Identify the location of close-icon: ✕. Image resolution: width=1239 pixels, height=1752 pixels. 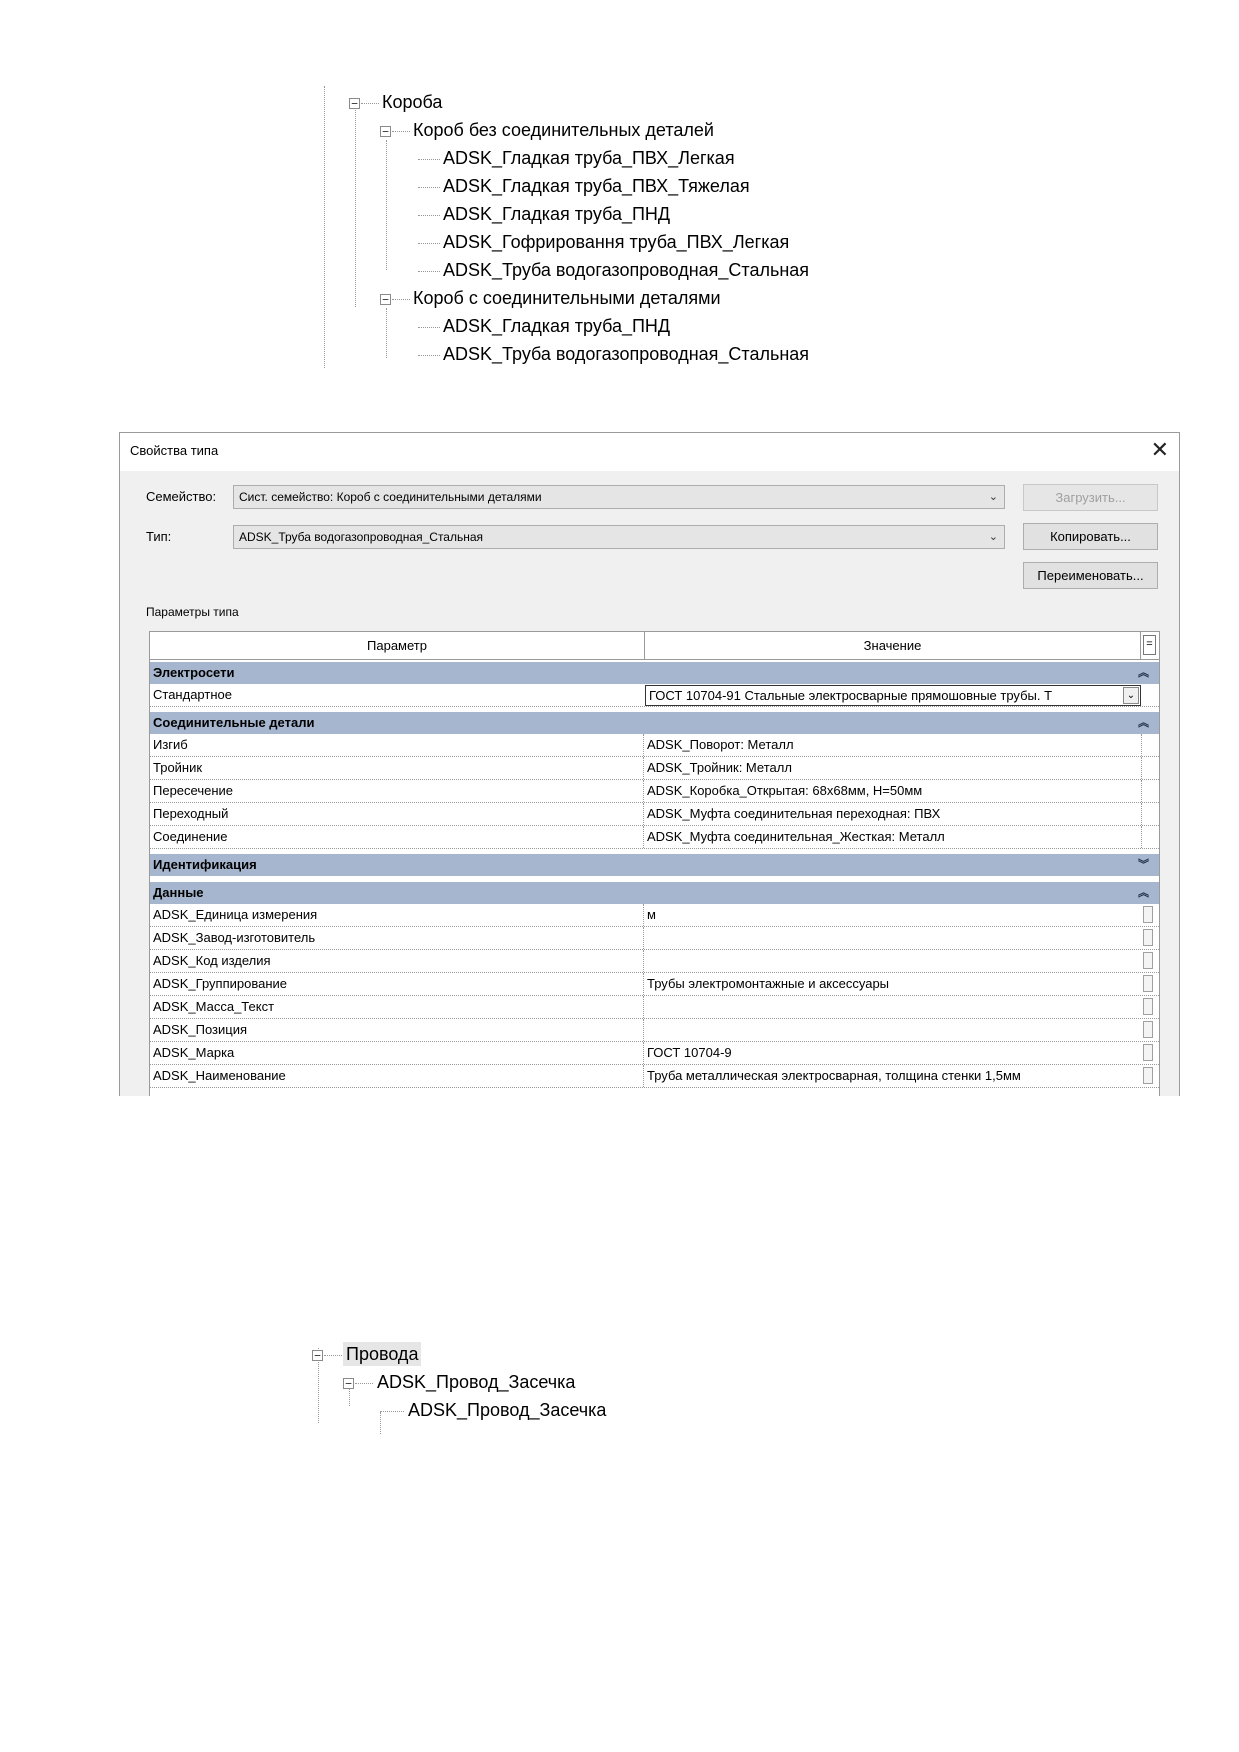
(1160, 450).